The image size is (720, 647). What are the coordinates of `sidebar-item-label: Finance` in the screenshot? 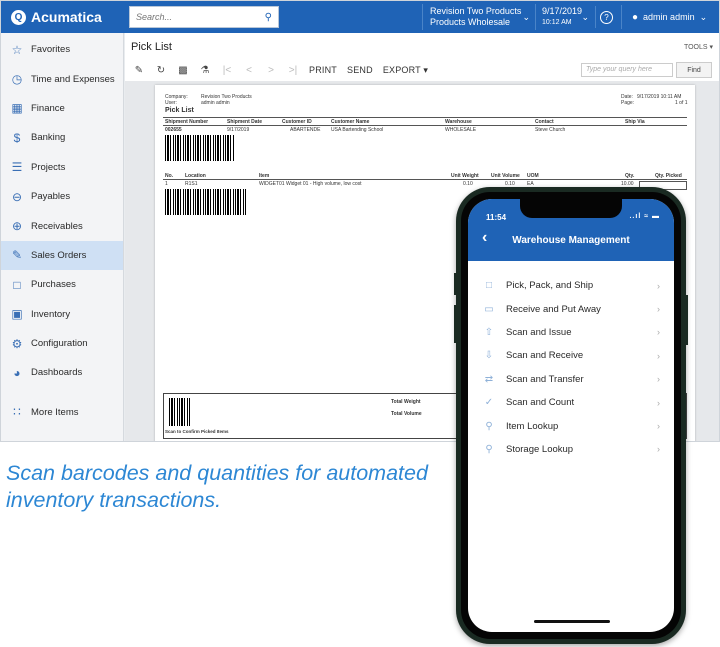 It's located at (48, 108).